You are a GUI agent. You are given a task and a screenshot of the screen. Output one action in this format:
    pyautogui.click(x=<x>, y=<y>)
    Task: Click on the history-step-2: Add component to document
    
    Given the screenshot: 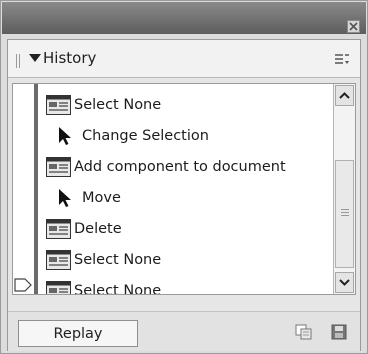 What is the action you would take?
    pyautogui.click(x=186, y=166)
    